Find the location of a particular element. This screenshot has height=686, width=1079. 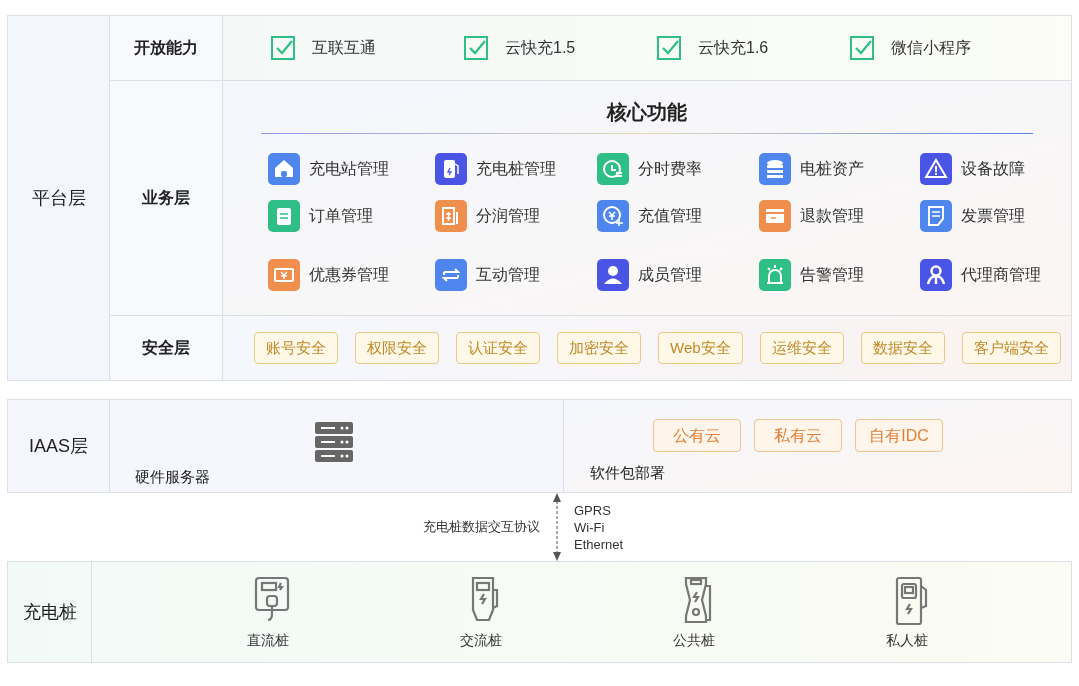

double-arrow is located at coordinates (557, 527).